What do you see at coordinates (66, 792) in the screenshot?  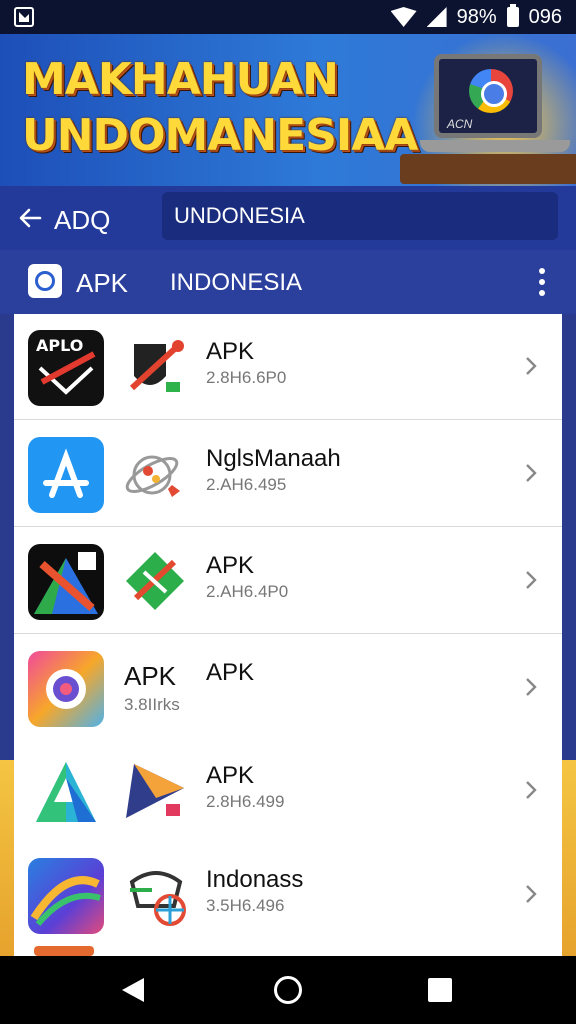 I see `triangle-a-icon` at bounding box center [66, 792].